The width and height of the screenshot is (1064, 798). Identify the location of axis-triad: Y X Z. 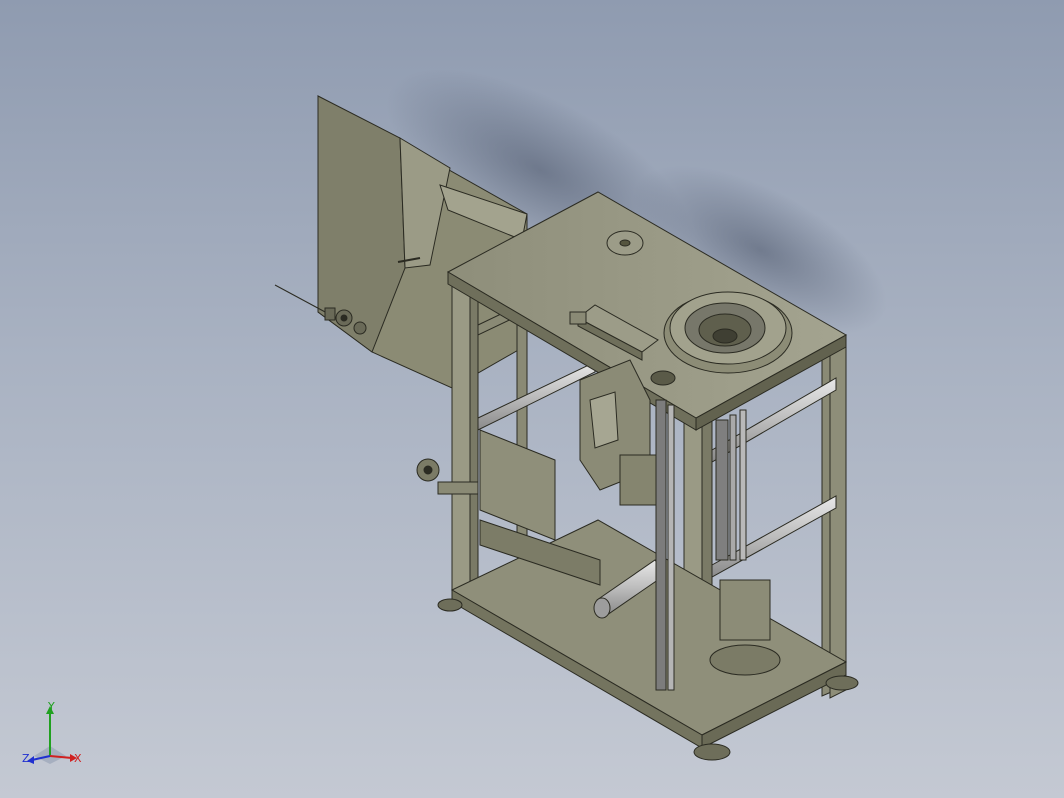
(52, 732).